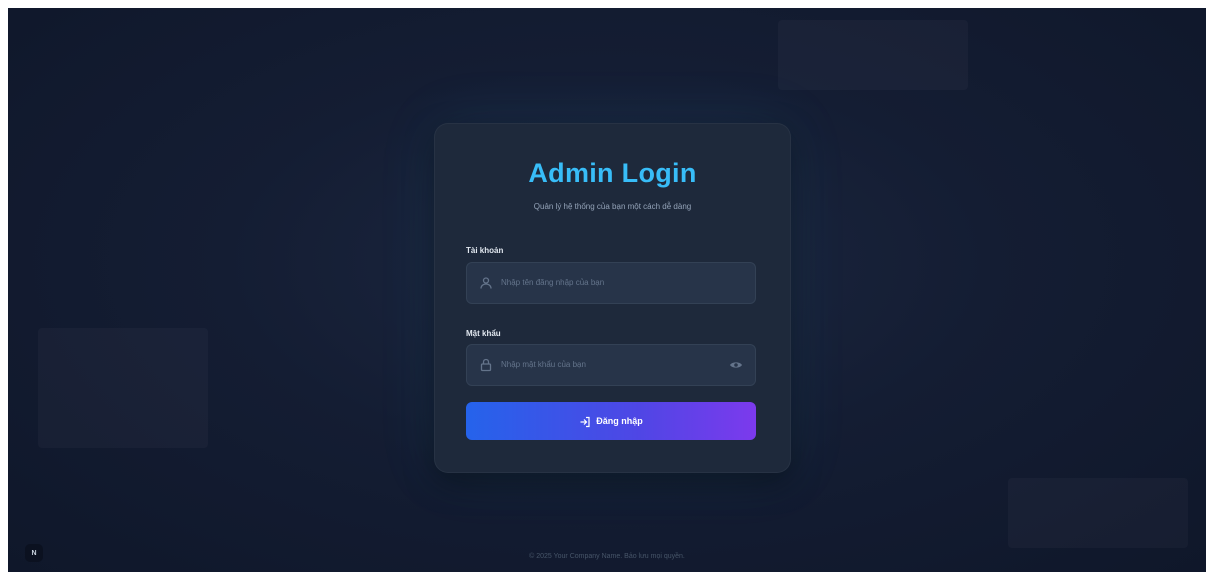 Image resolution: width=1206 pixels, height=572 pixels. Describe the element at coordinates (611, 283) in the screenshot. I see `username-input: Nhập tên đăng nhập của bạn` at that location.